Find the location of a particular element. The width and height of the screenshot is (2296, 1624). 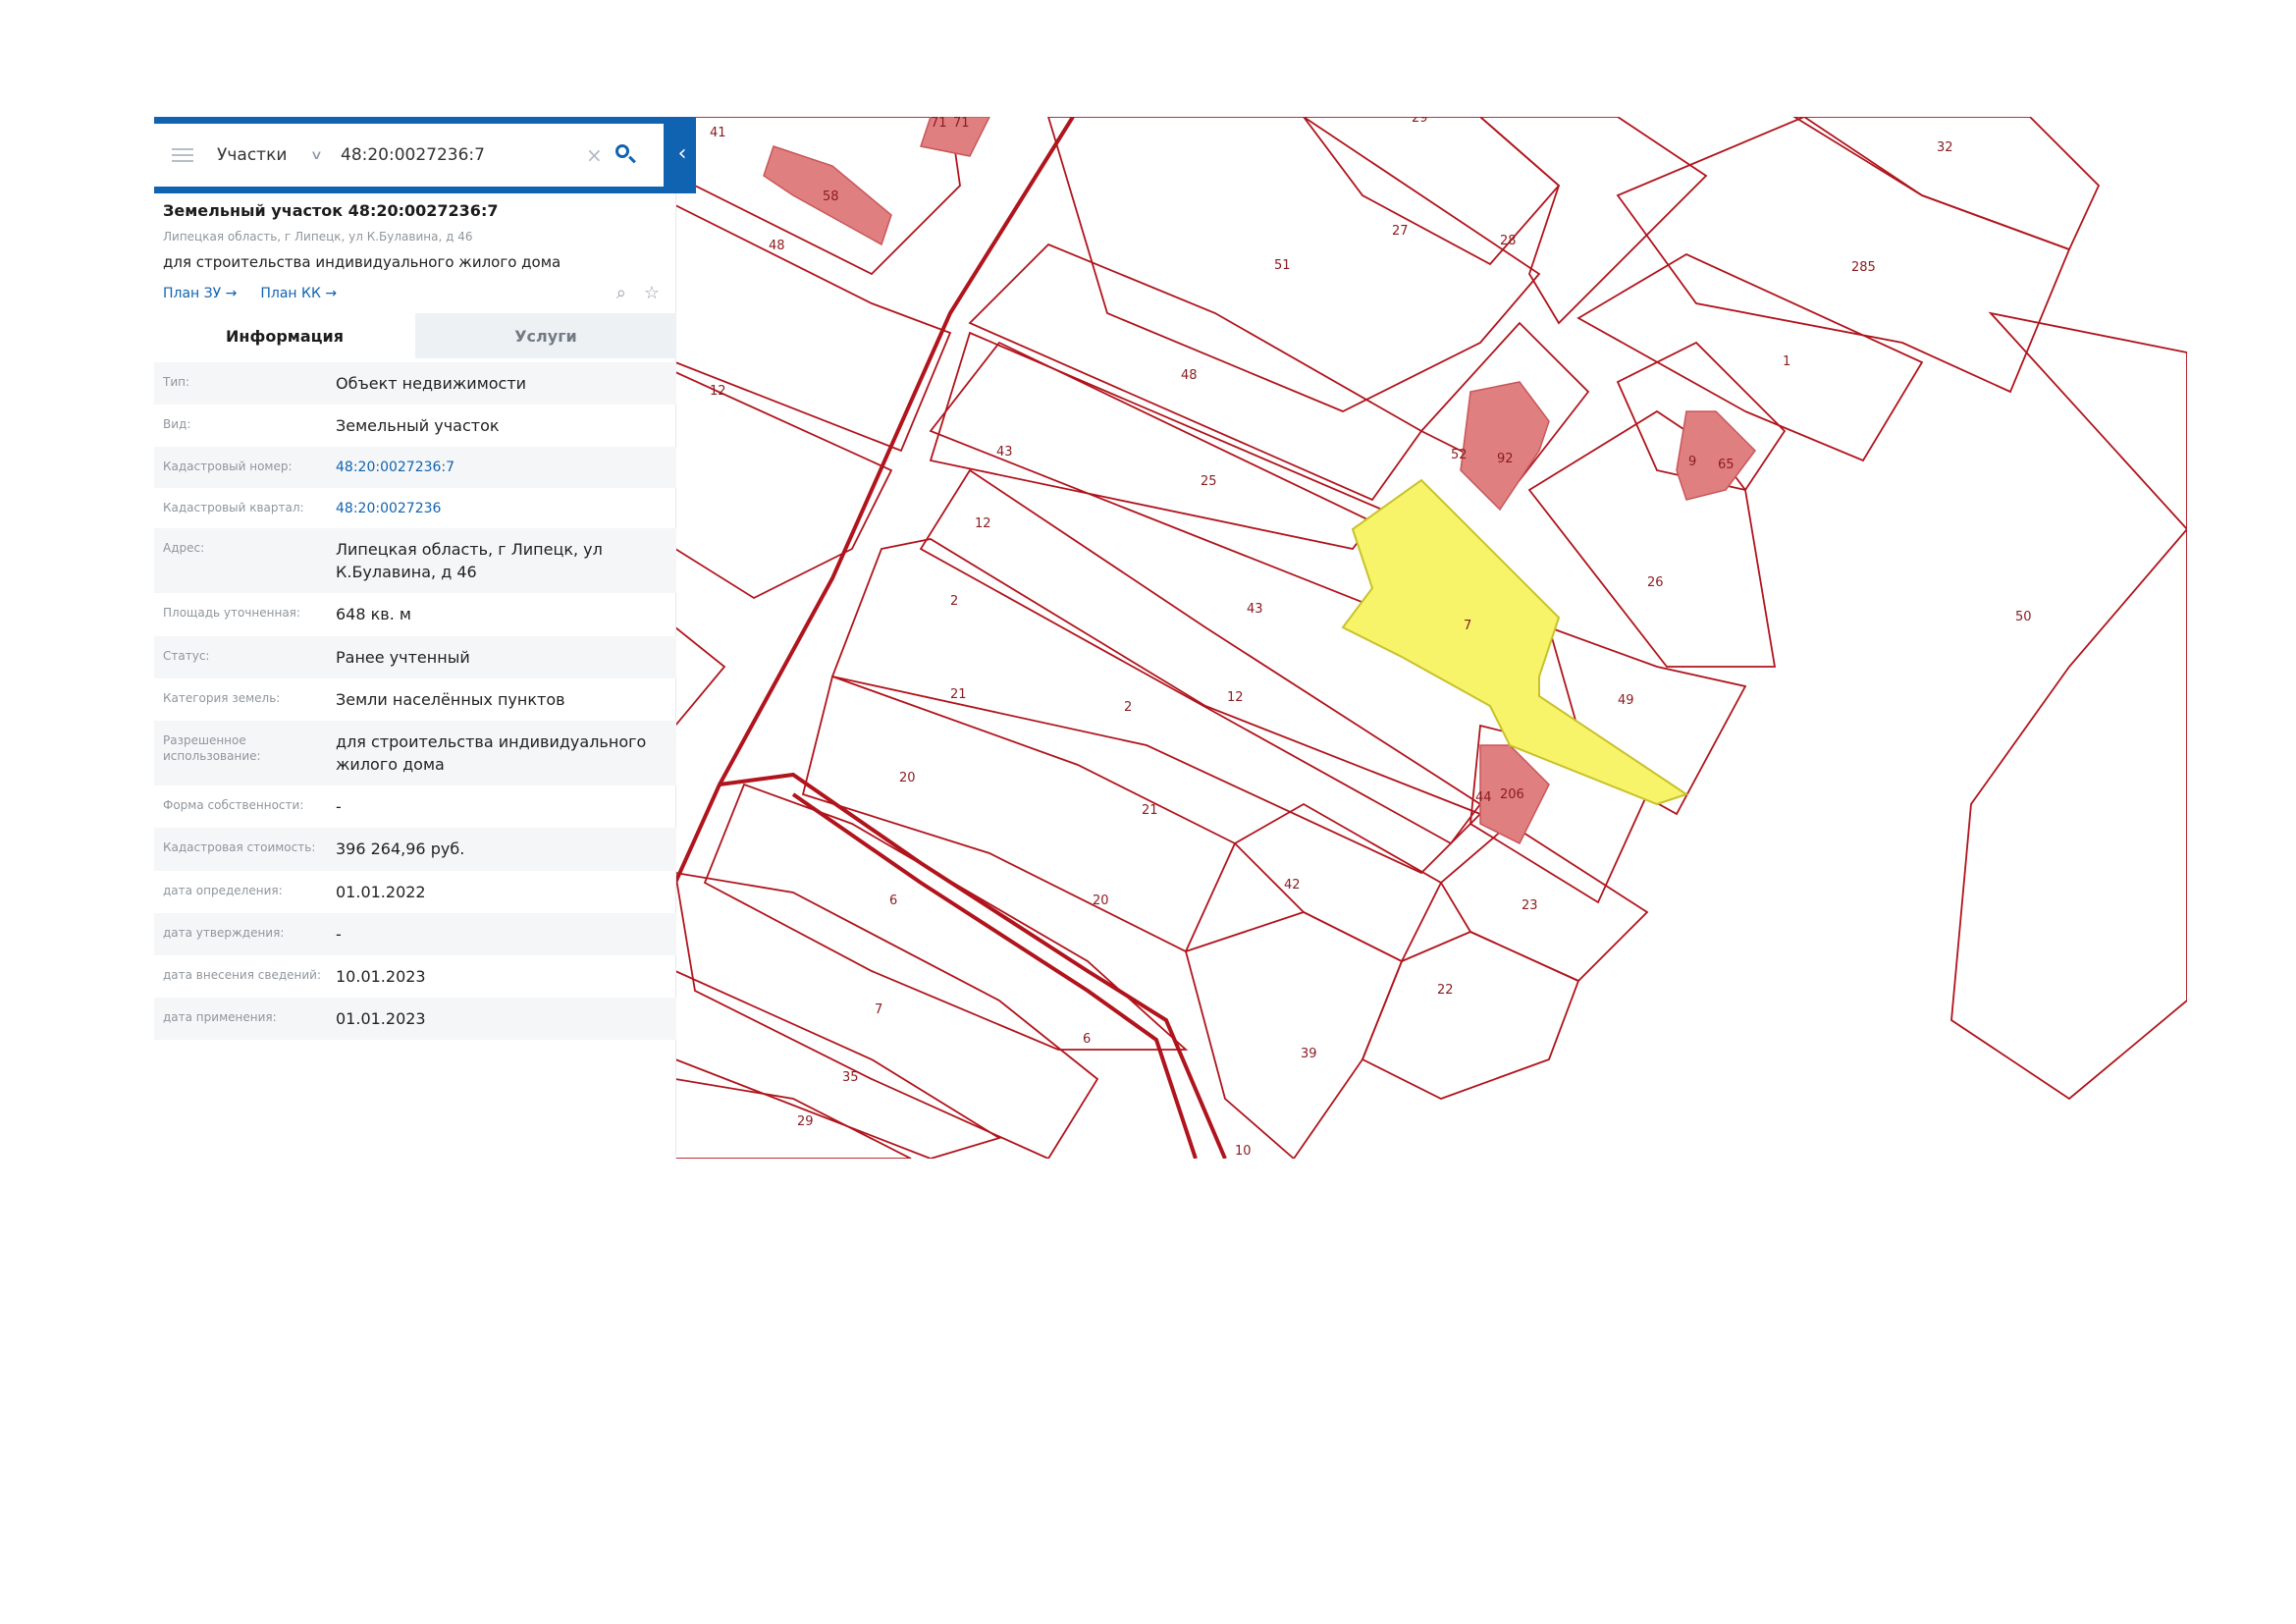

map-label: 29 is located at coordinates (805, 1121).